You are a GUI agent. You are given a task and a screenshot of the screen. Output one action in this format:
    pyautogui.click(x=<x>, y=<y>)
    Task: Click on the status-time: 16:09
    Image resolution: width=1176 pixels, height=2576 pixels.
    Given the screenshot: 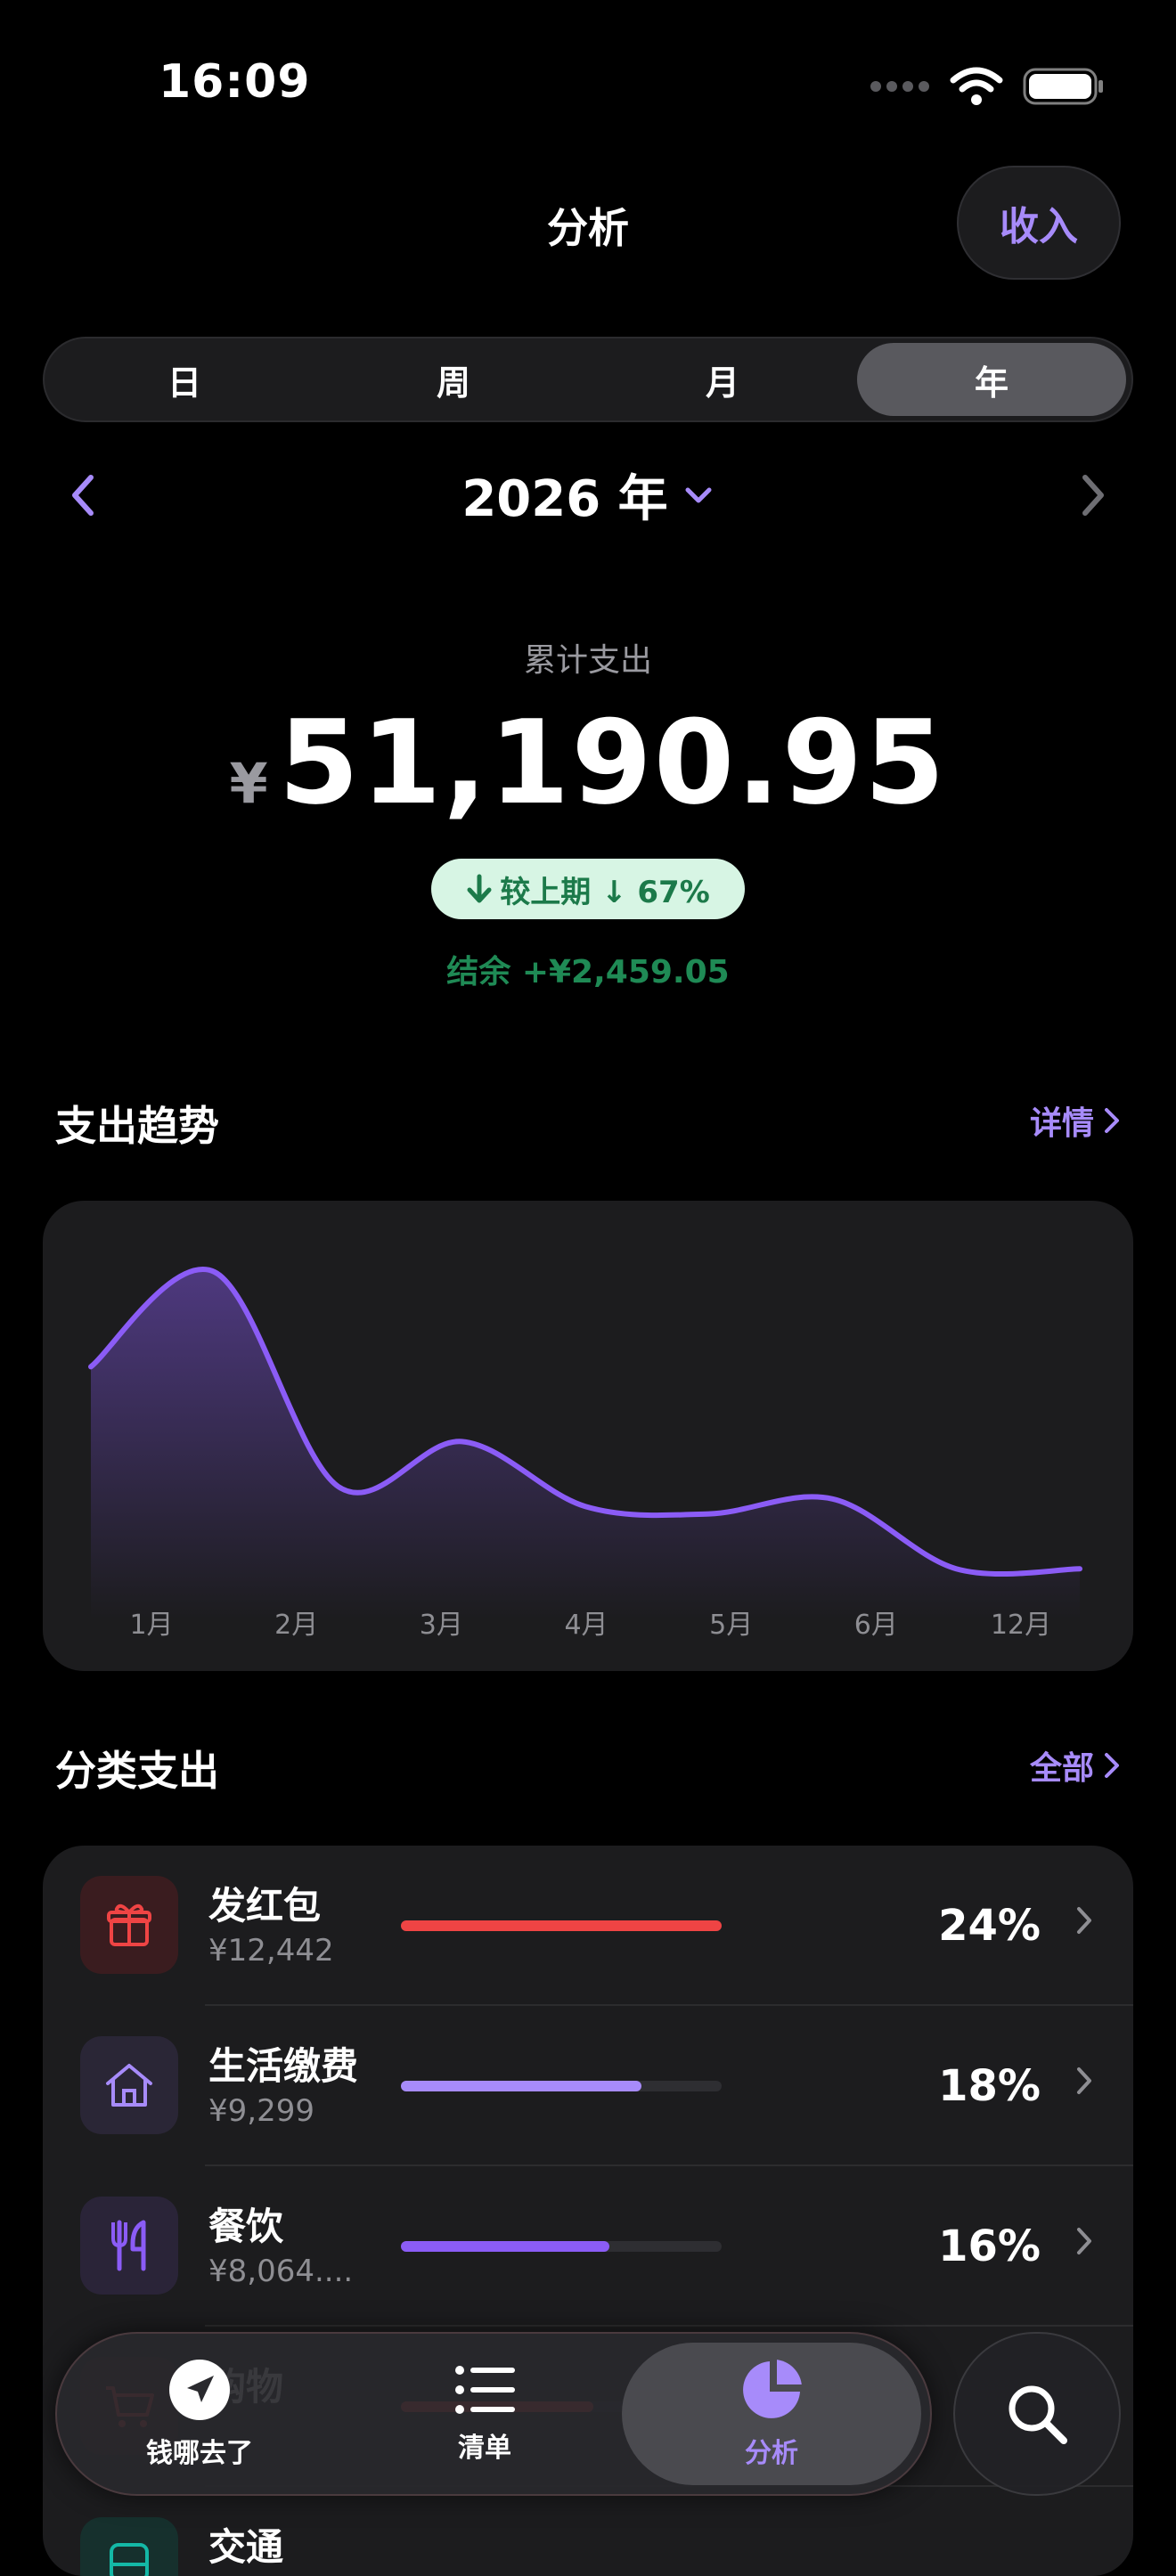 What is the action you would take?
    pyautogui.click(x=235, y=82)
    